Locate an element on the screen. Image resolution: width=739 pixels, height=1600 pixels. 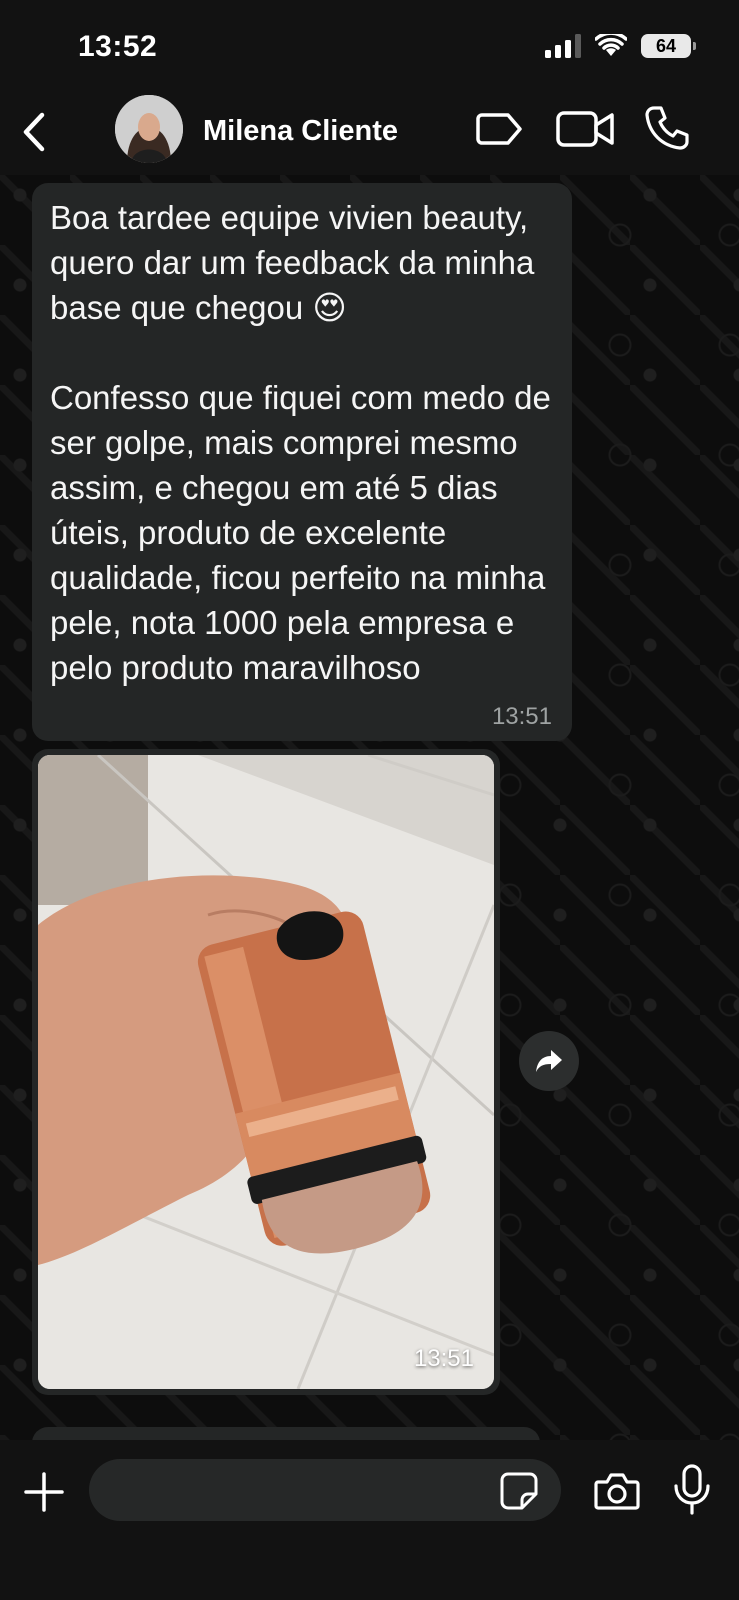
status-indicators: 64 is located at coordinates (620, 46).